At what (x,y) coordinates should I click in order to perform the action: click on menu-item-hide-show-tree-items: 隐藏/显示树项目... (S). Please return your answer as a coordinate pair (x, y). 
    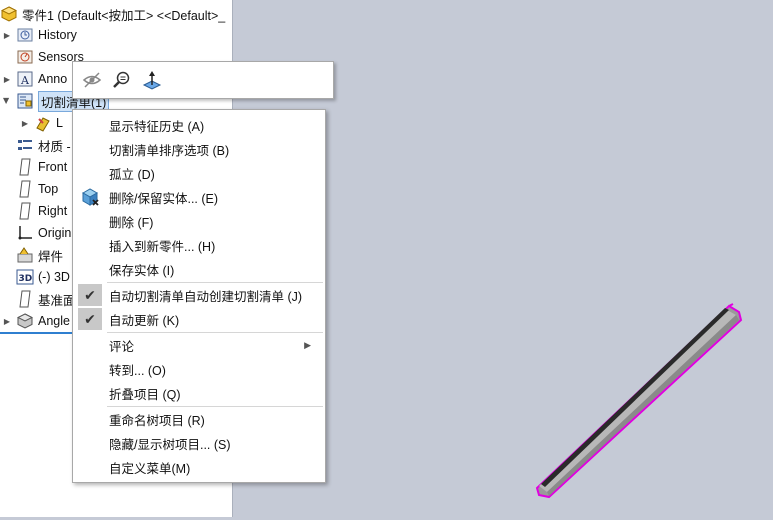
    Looking at the image, I should click on (199, 443).